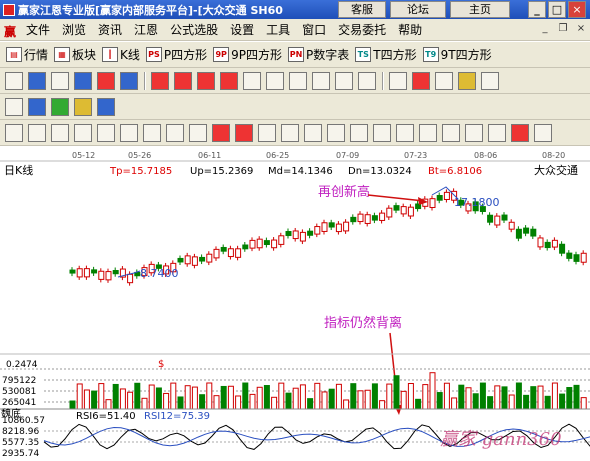  What do you see at coordinates (344, 80) in the screenshot?
I see `arrow-up-icon` at bounding box center [344, 80].